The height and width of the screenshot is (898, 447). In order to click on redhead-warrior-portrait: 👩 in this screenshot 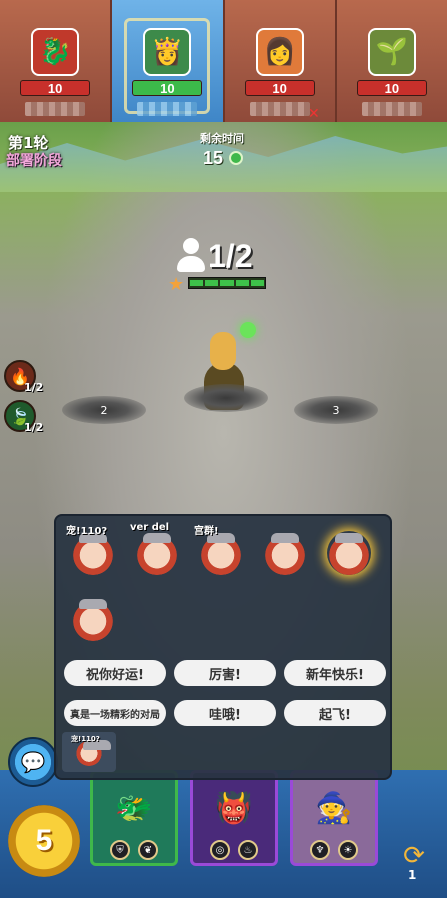, I will do `click(279, 52)`.